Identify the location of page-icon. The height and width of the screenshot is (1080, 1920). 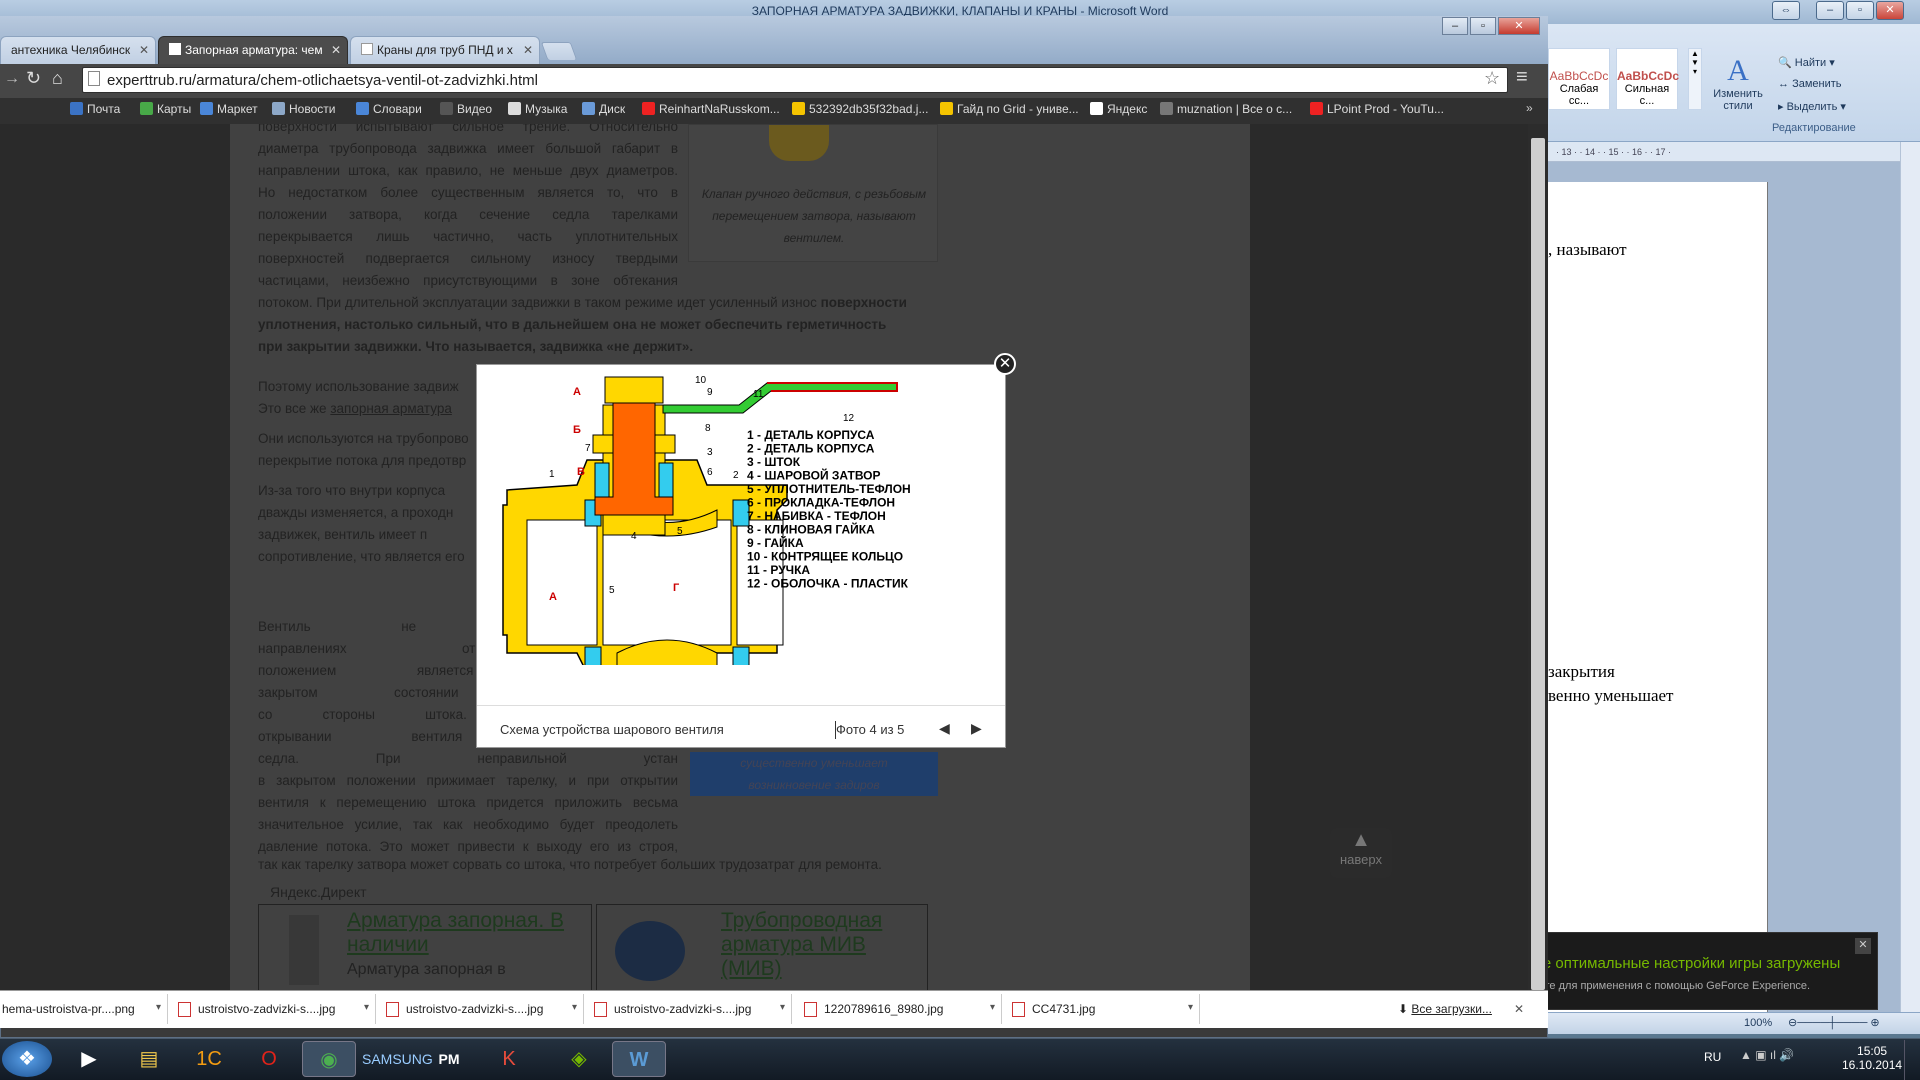
(367, 49).